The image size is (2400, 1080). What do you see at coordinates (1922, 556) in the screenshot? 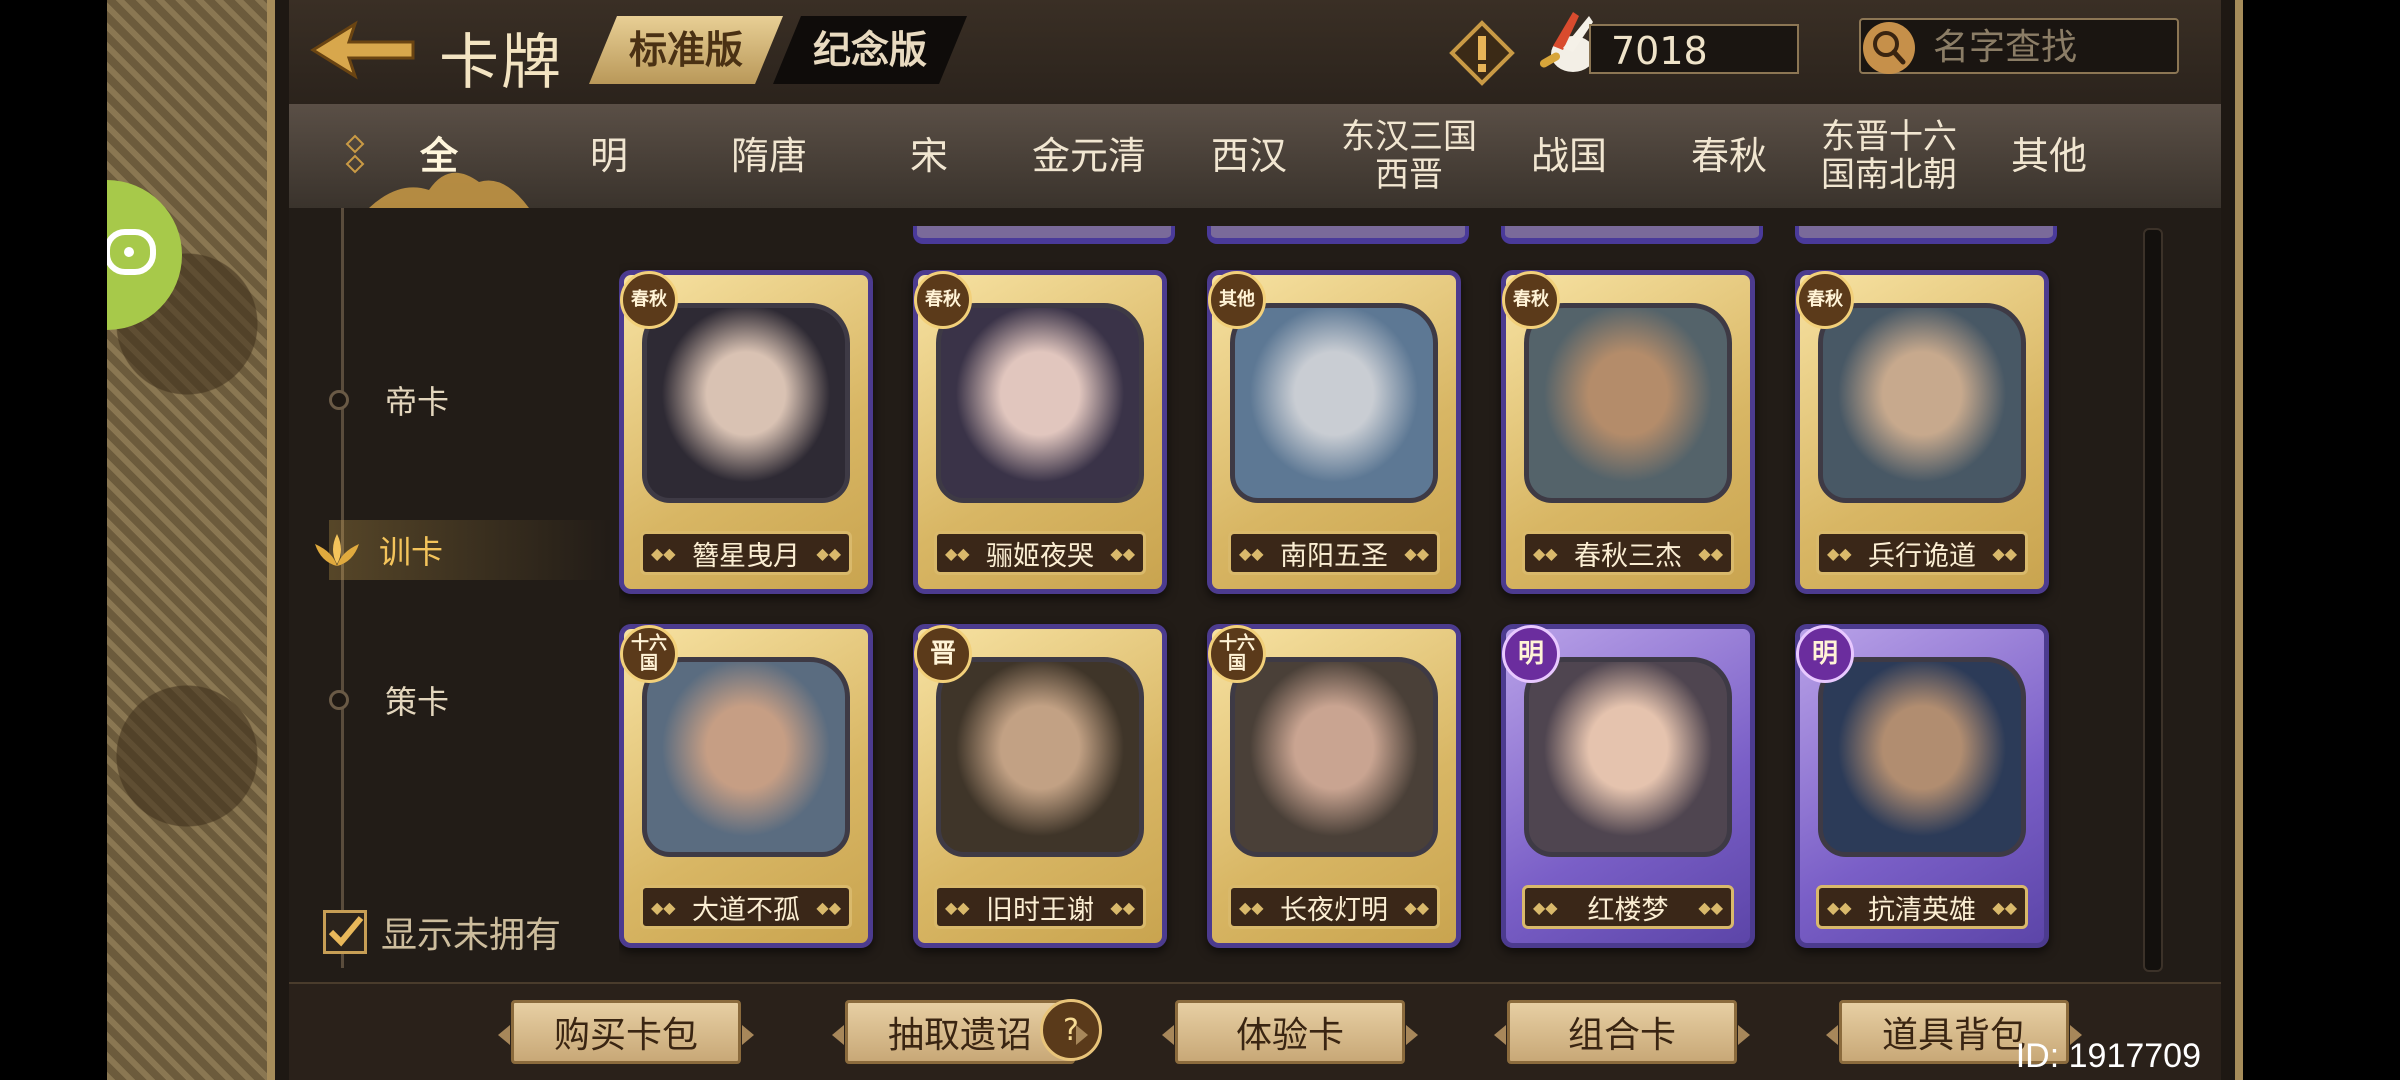
I see `card-name: 兵行诡道` at bounding box center [1922, 556].